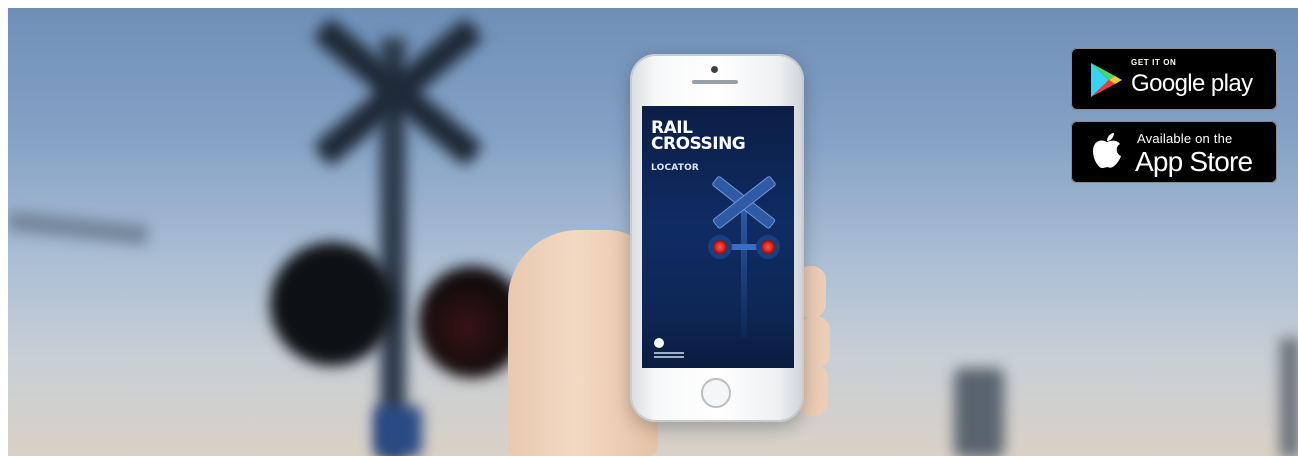 This screenshot has width=1298, height=456. I want to click on phone-camera, so click(714, 69).